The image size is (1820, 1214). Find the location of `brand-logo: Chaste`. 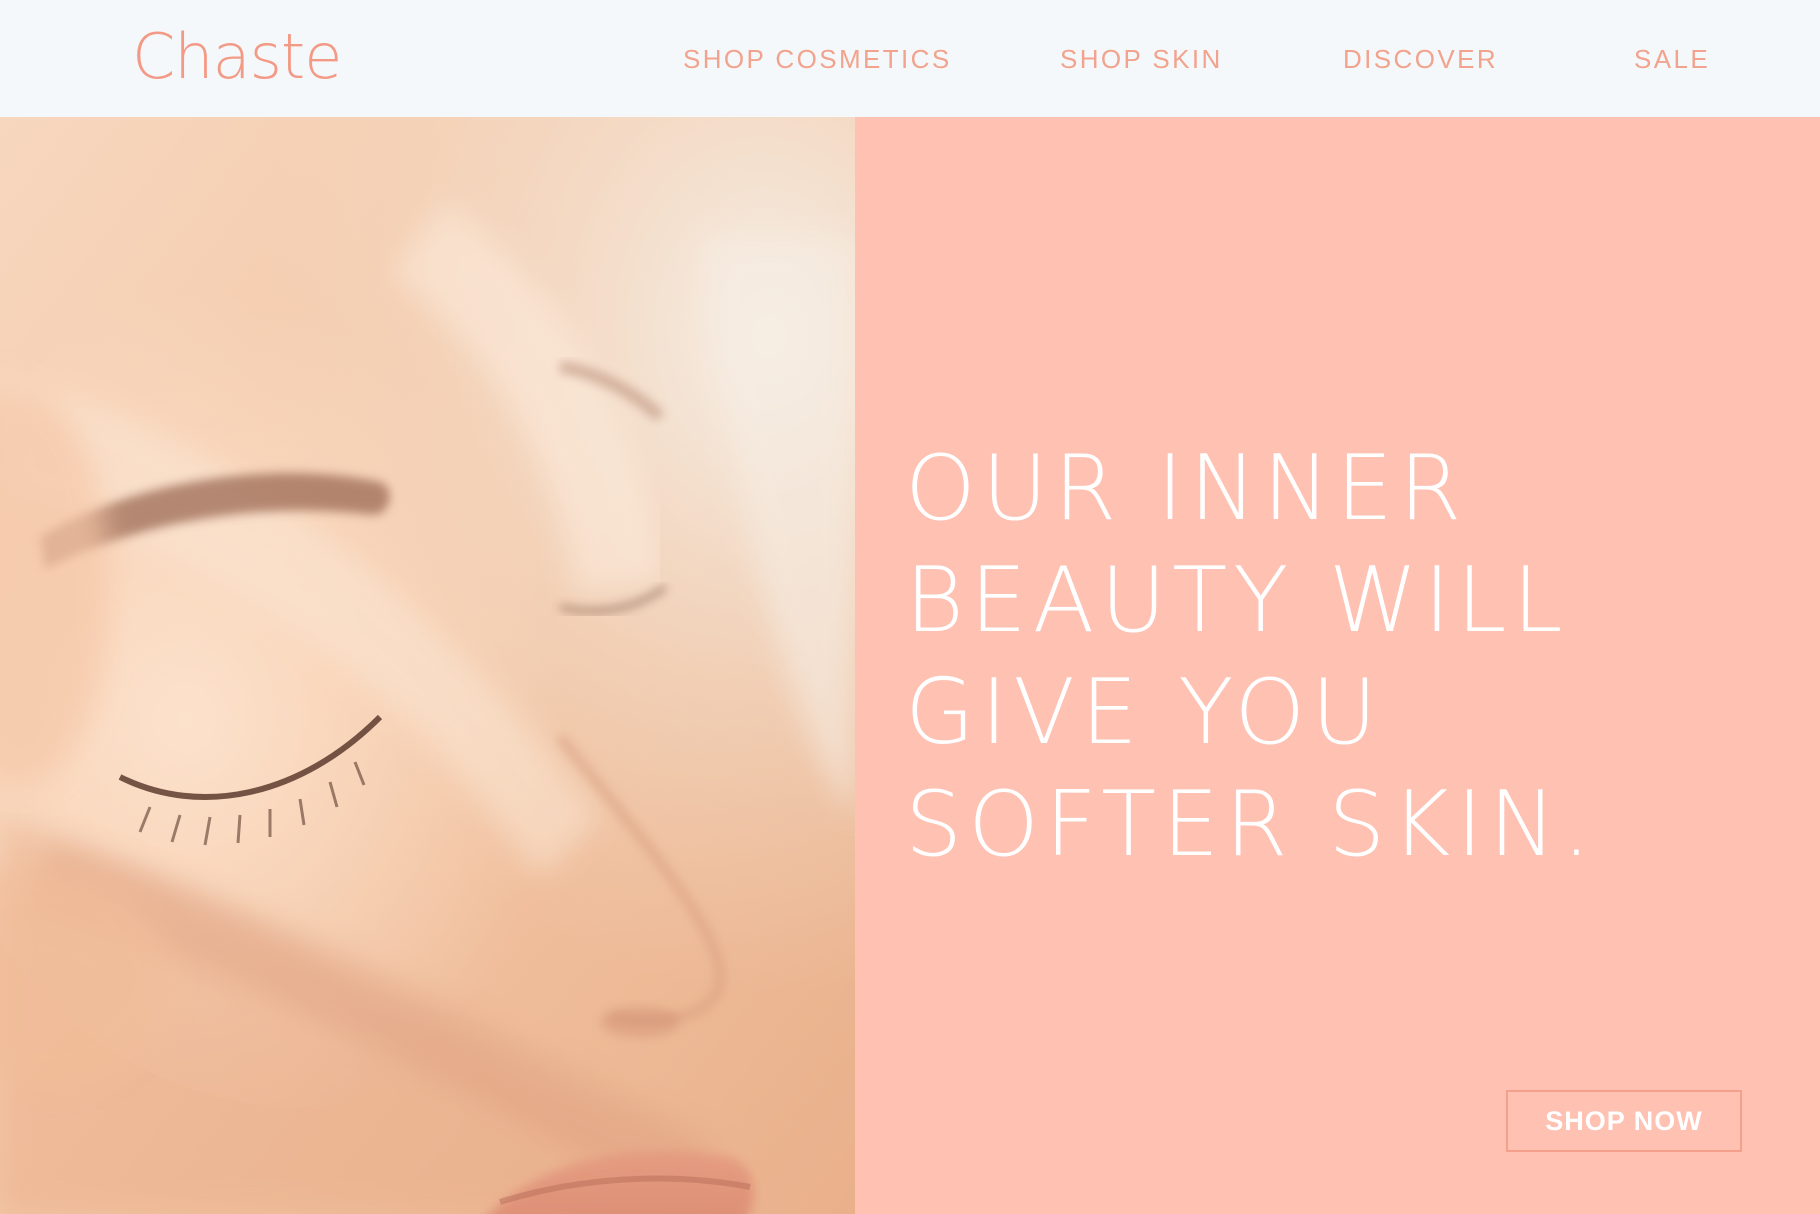

brand-logo: Chaste is located at coordinates (237, 57).